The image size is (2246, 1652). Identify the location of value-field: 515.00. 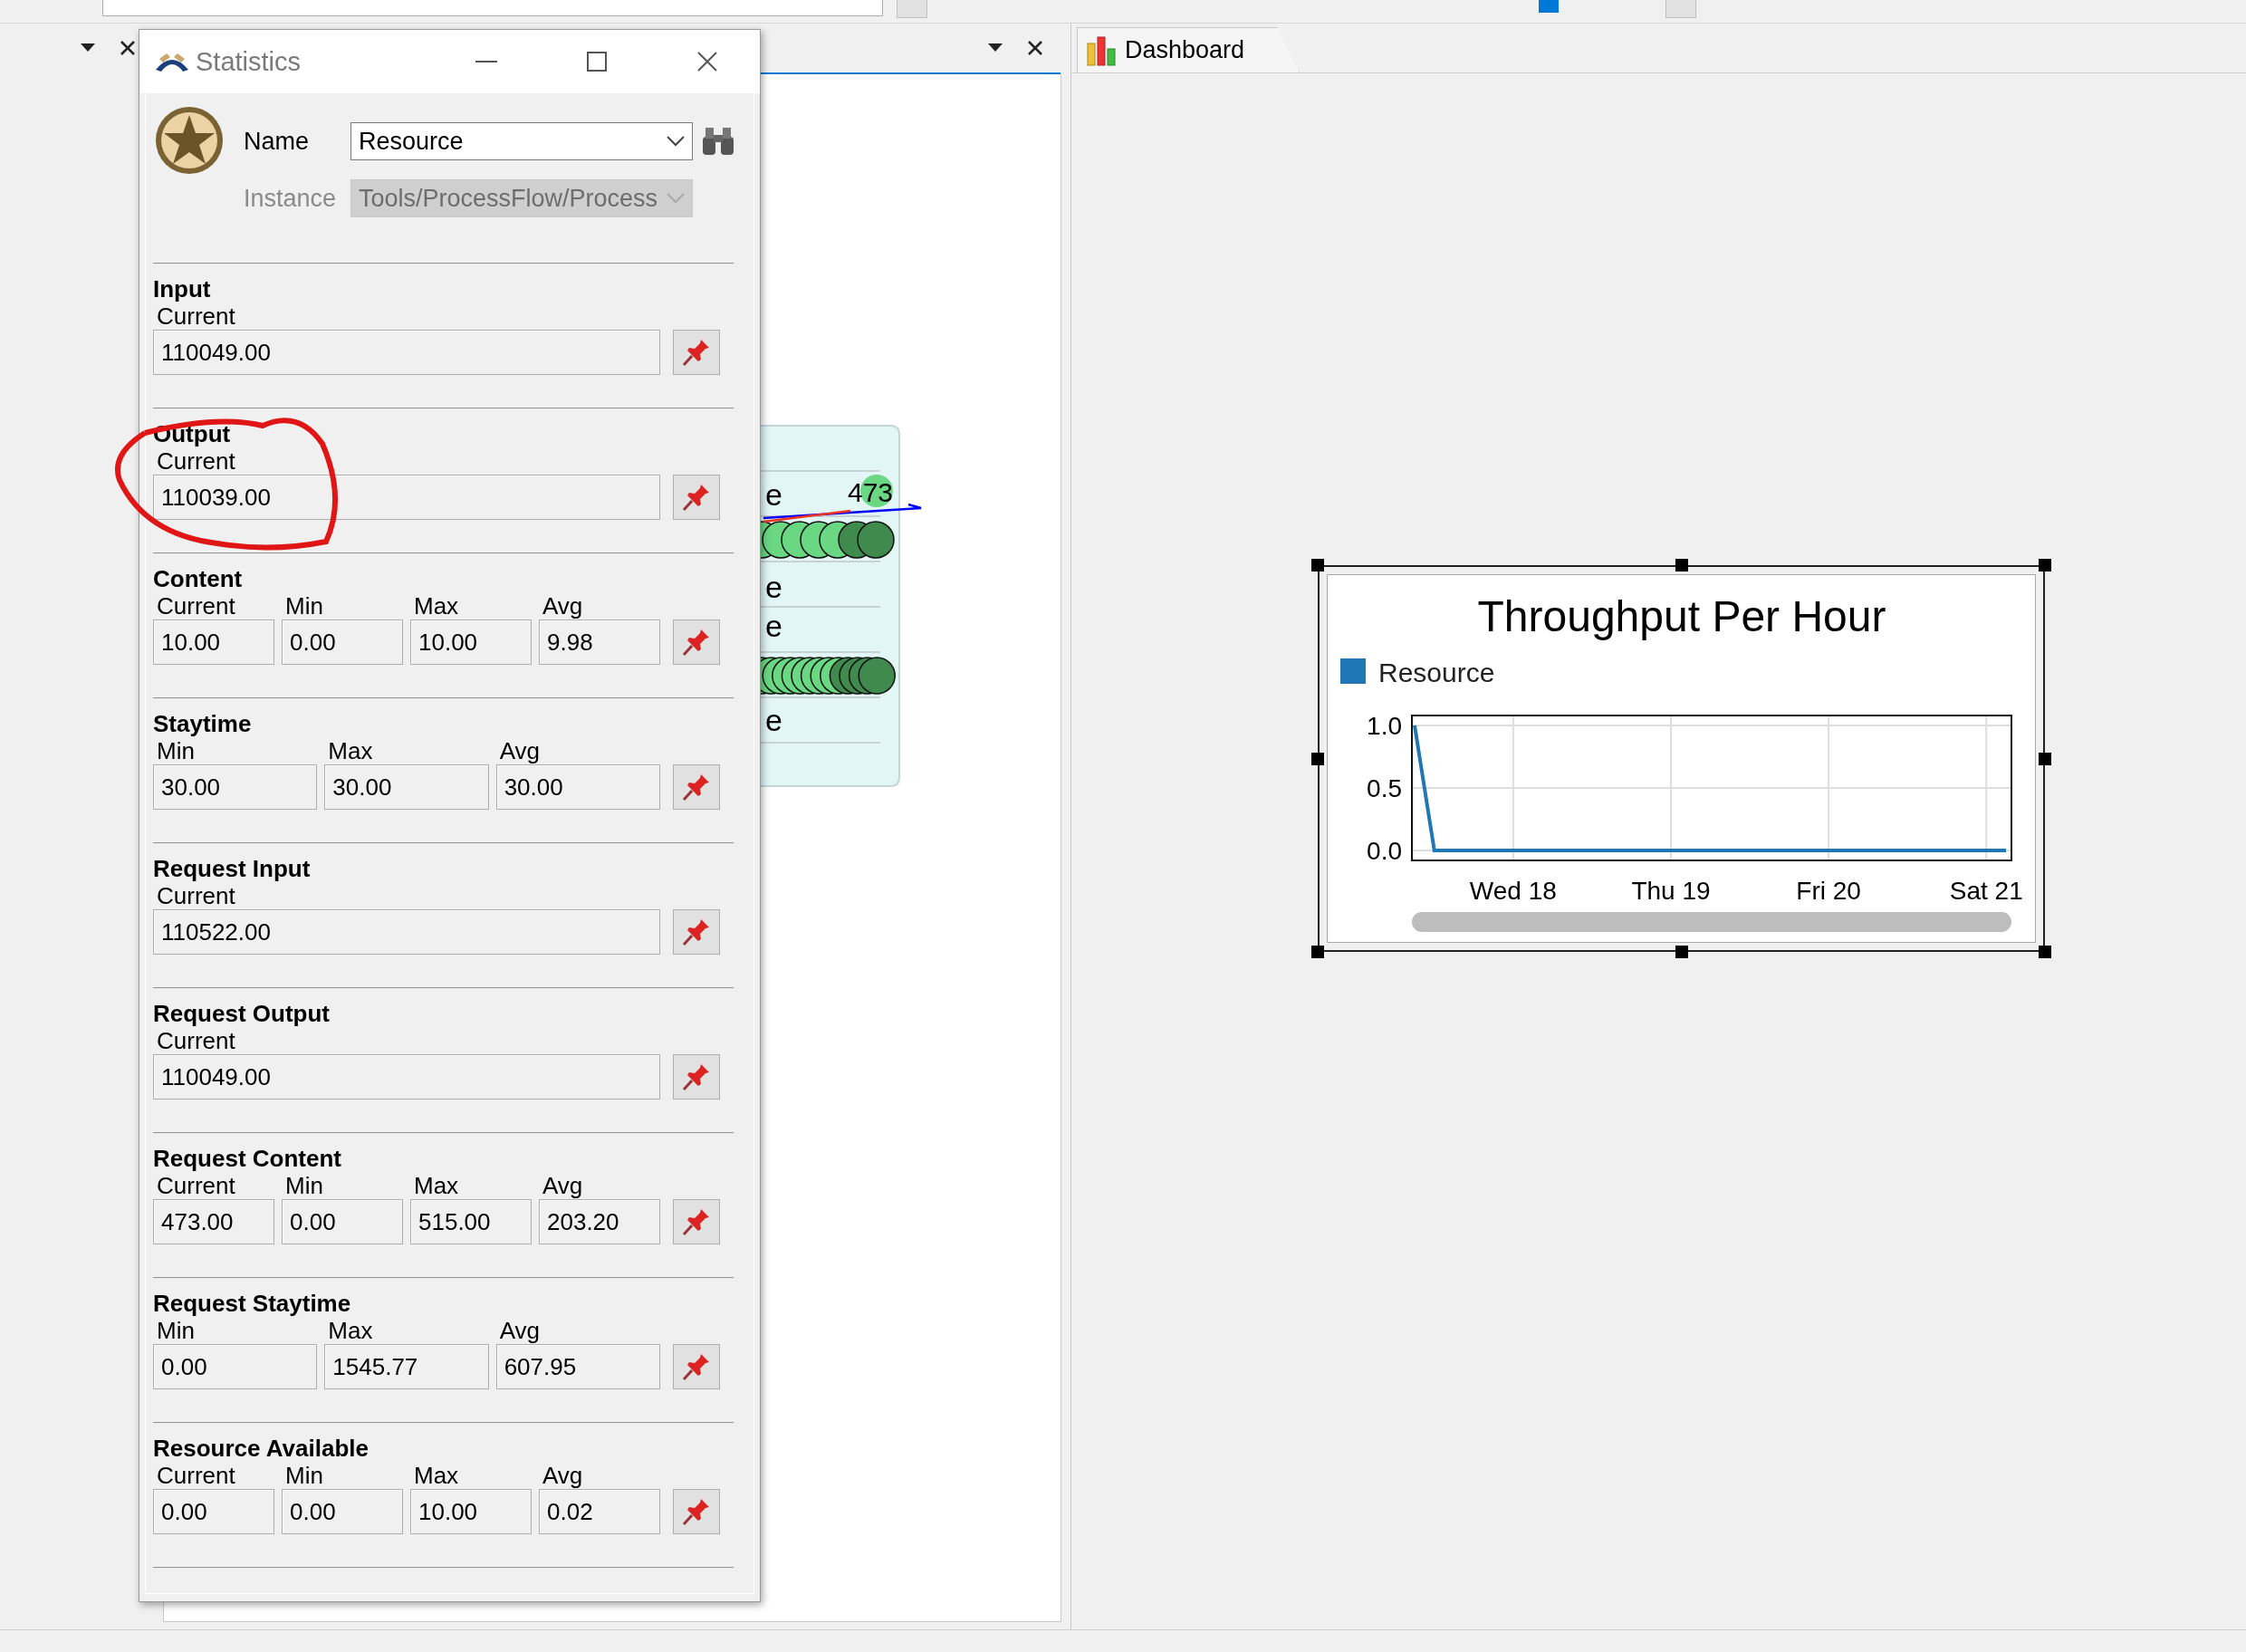
(471, 1221).